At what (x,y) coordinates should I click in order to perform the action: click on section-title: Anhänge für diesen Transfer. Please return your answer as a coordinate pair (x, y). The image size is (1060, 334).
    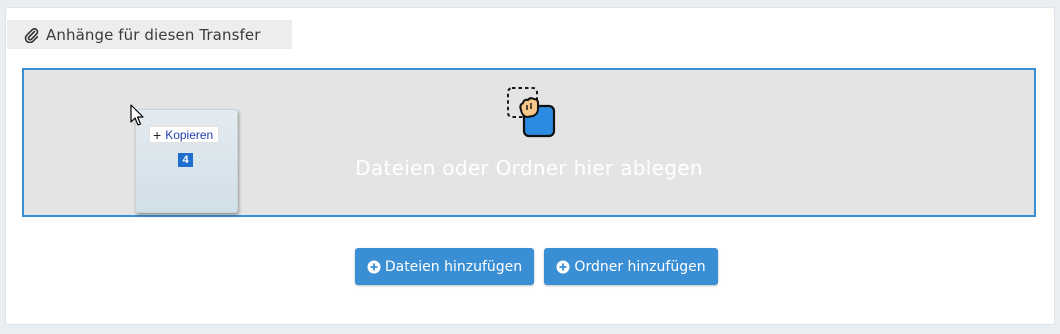
    Looking at the image, I should click on (153, 34).